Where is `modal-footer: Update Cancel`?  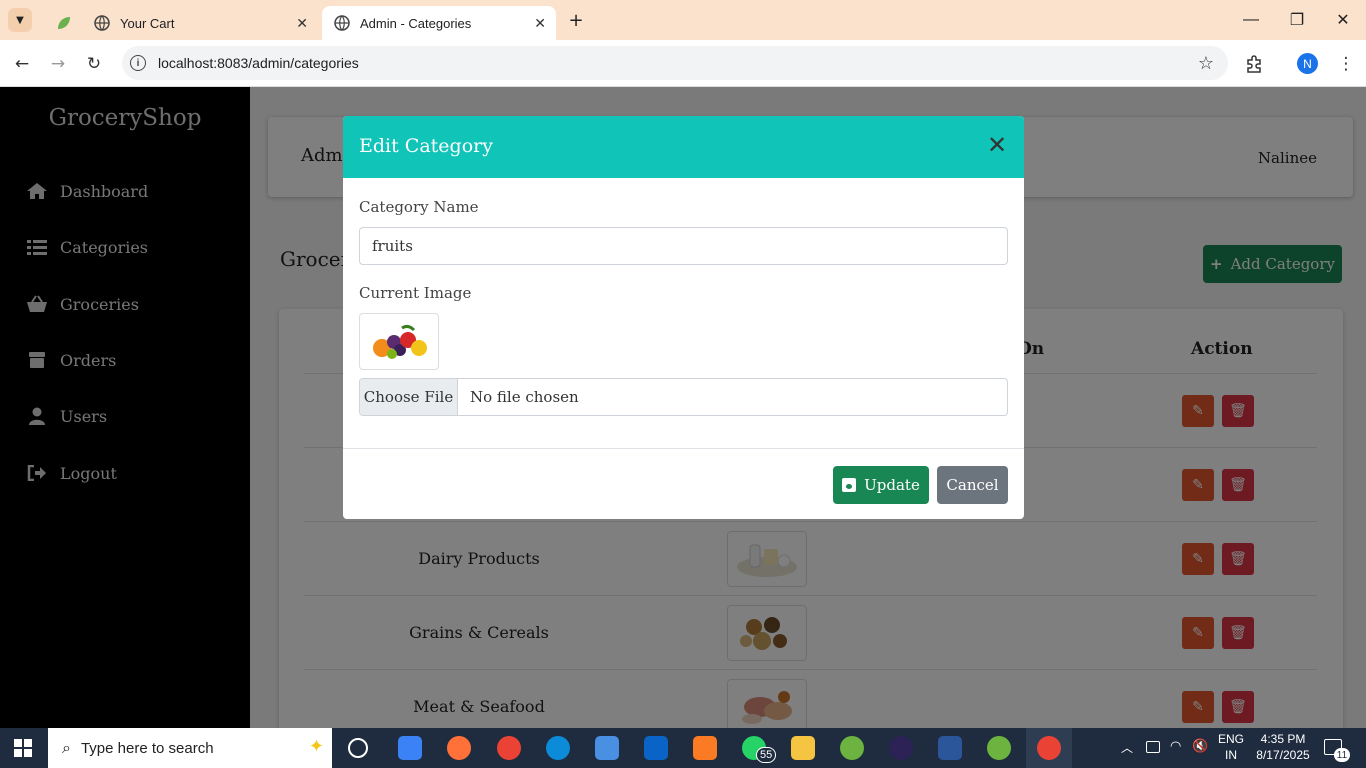 modal-footer: Update Cancel is located at coordinates (683, 483).